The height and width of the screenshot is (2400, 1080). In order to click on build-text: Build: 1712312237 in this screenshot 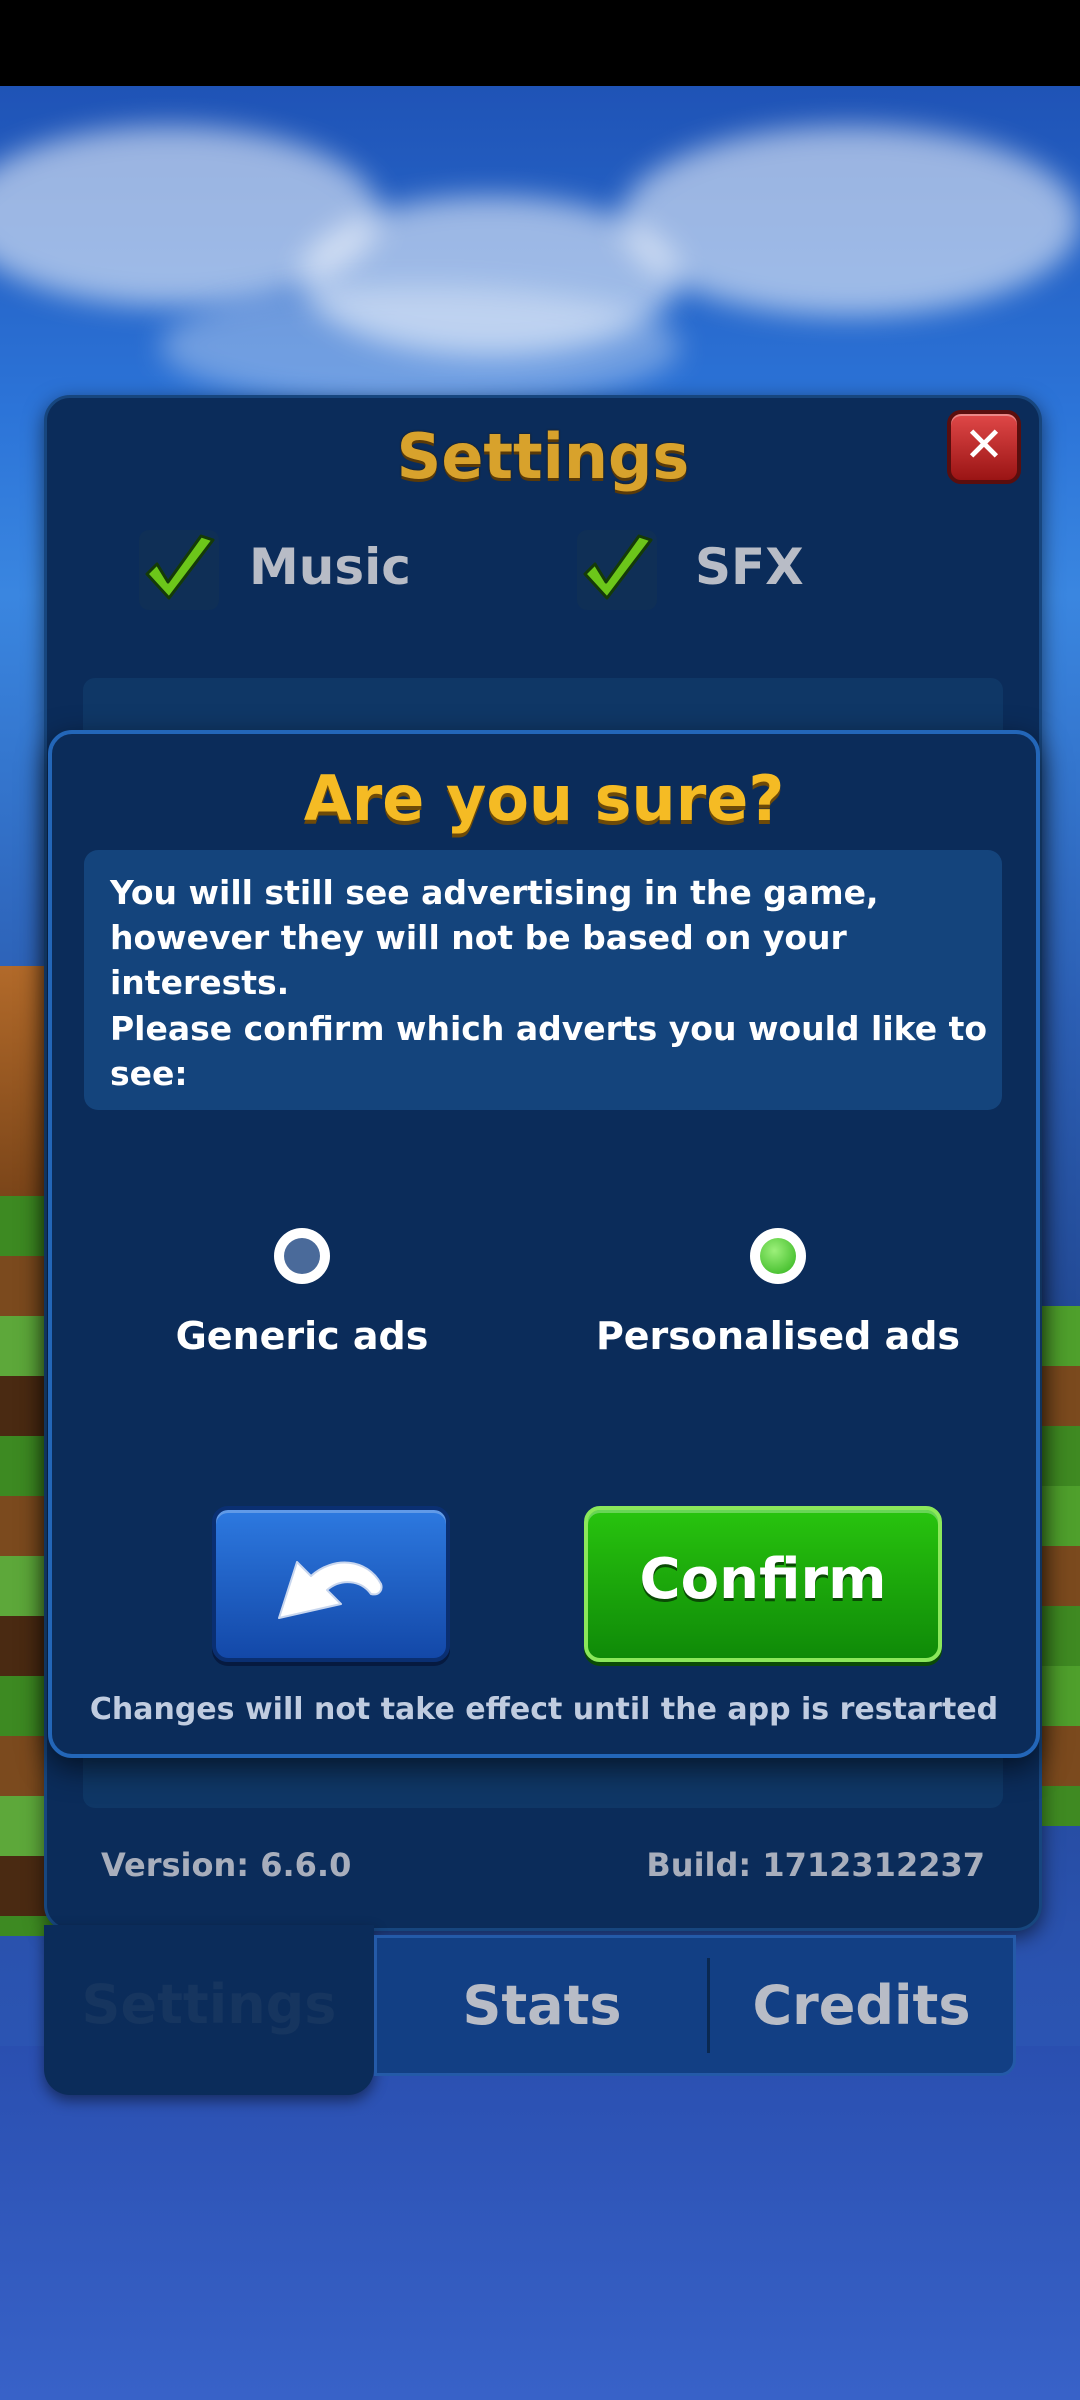, I will do `click(815, 1865)`.